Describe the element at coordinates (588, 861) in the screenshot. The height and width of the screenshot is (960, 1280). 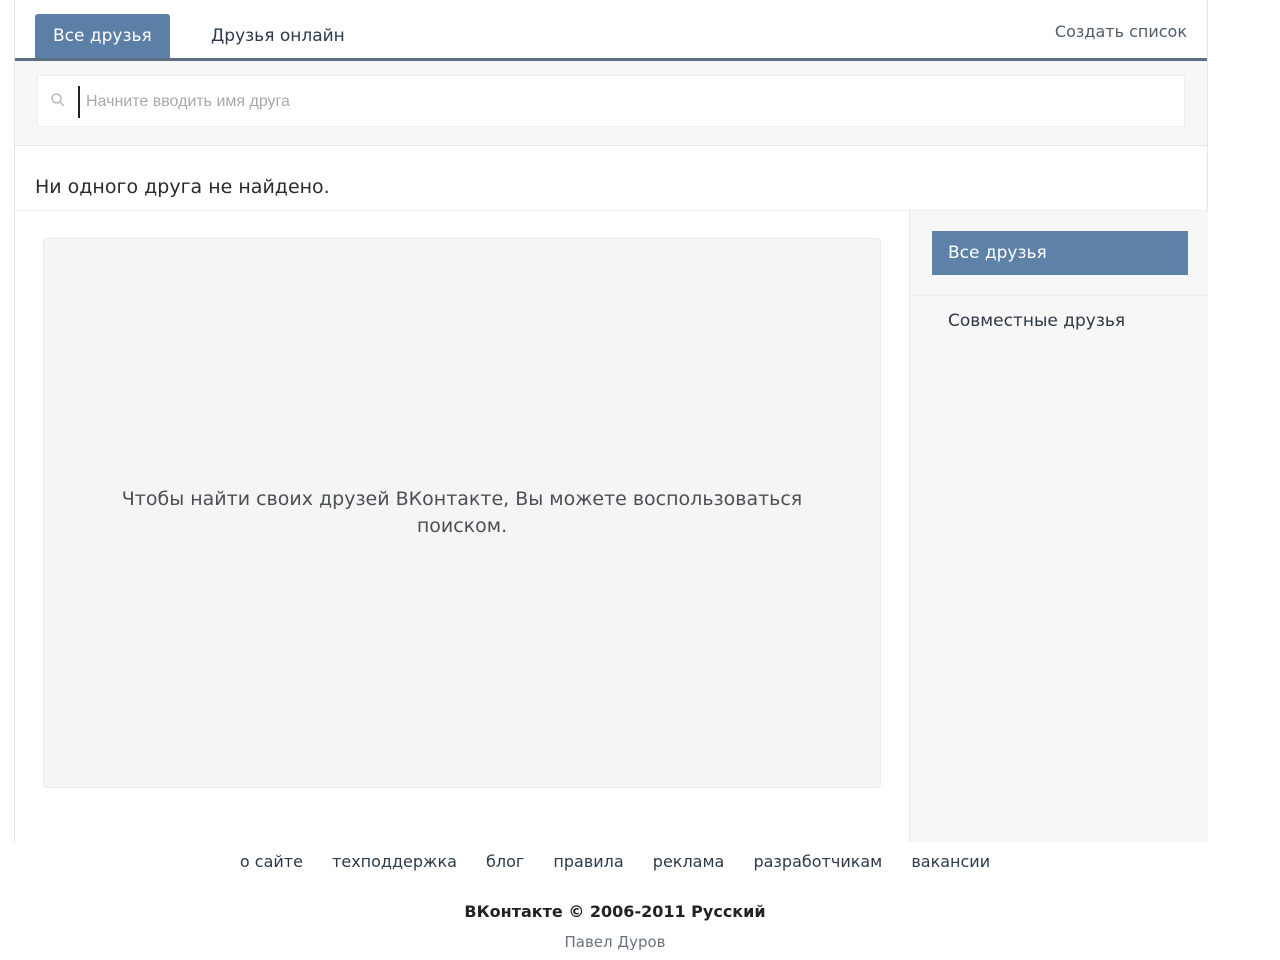
I see `footer-link-rules: правила` at that location.